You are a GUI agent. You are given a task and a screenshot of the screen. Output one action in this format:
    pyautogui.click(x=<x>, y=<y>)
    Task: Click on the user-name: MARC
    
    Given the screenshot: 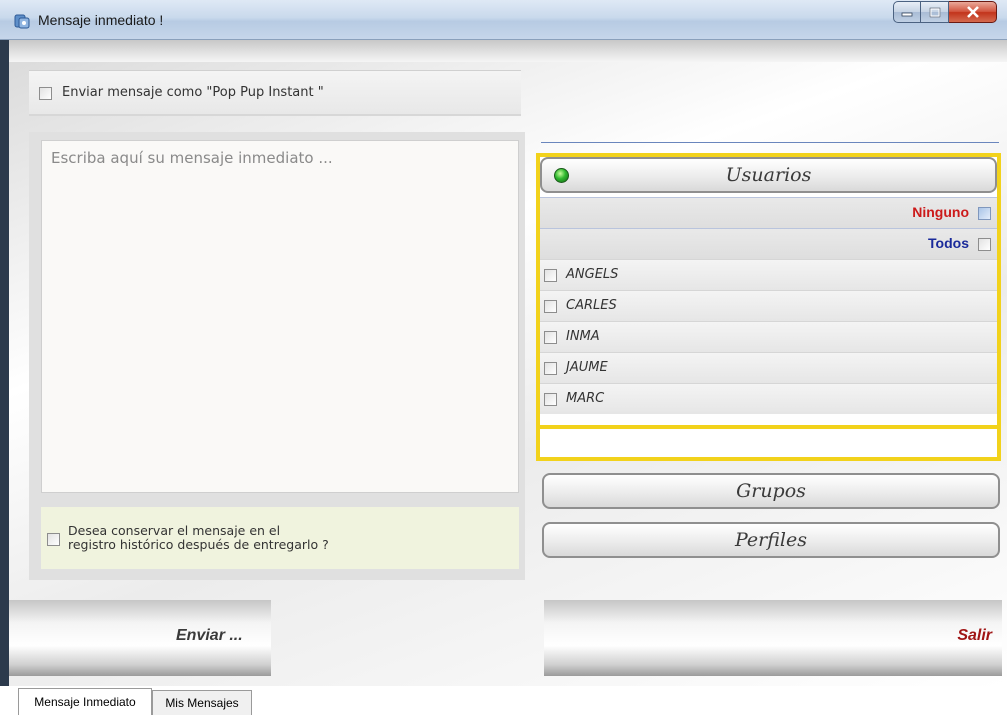 What is the action you would take?
    pyautogui.click(x=585, y=398)
    